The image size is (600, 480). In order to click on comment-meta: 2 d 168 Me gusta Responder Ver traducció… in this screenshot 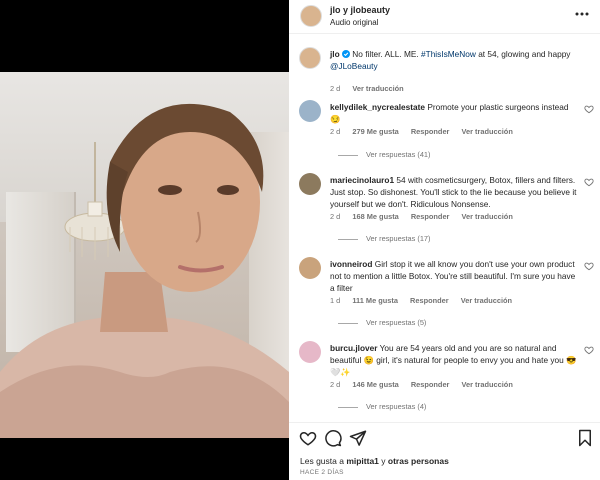, I will do `click(426, 216)`.